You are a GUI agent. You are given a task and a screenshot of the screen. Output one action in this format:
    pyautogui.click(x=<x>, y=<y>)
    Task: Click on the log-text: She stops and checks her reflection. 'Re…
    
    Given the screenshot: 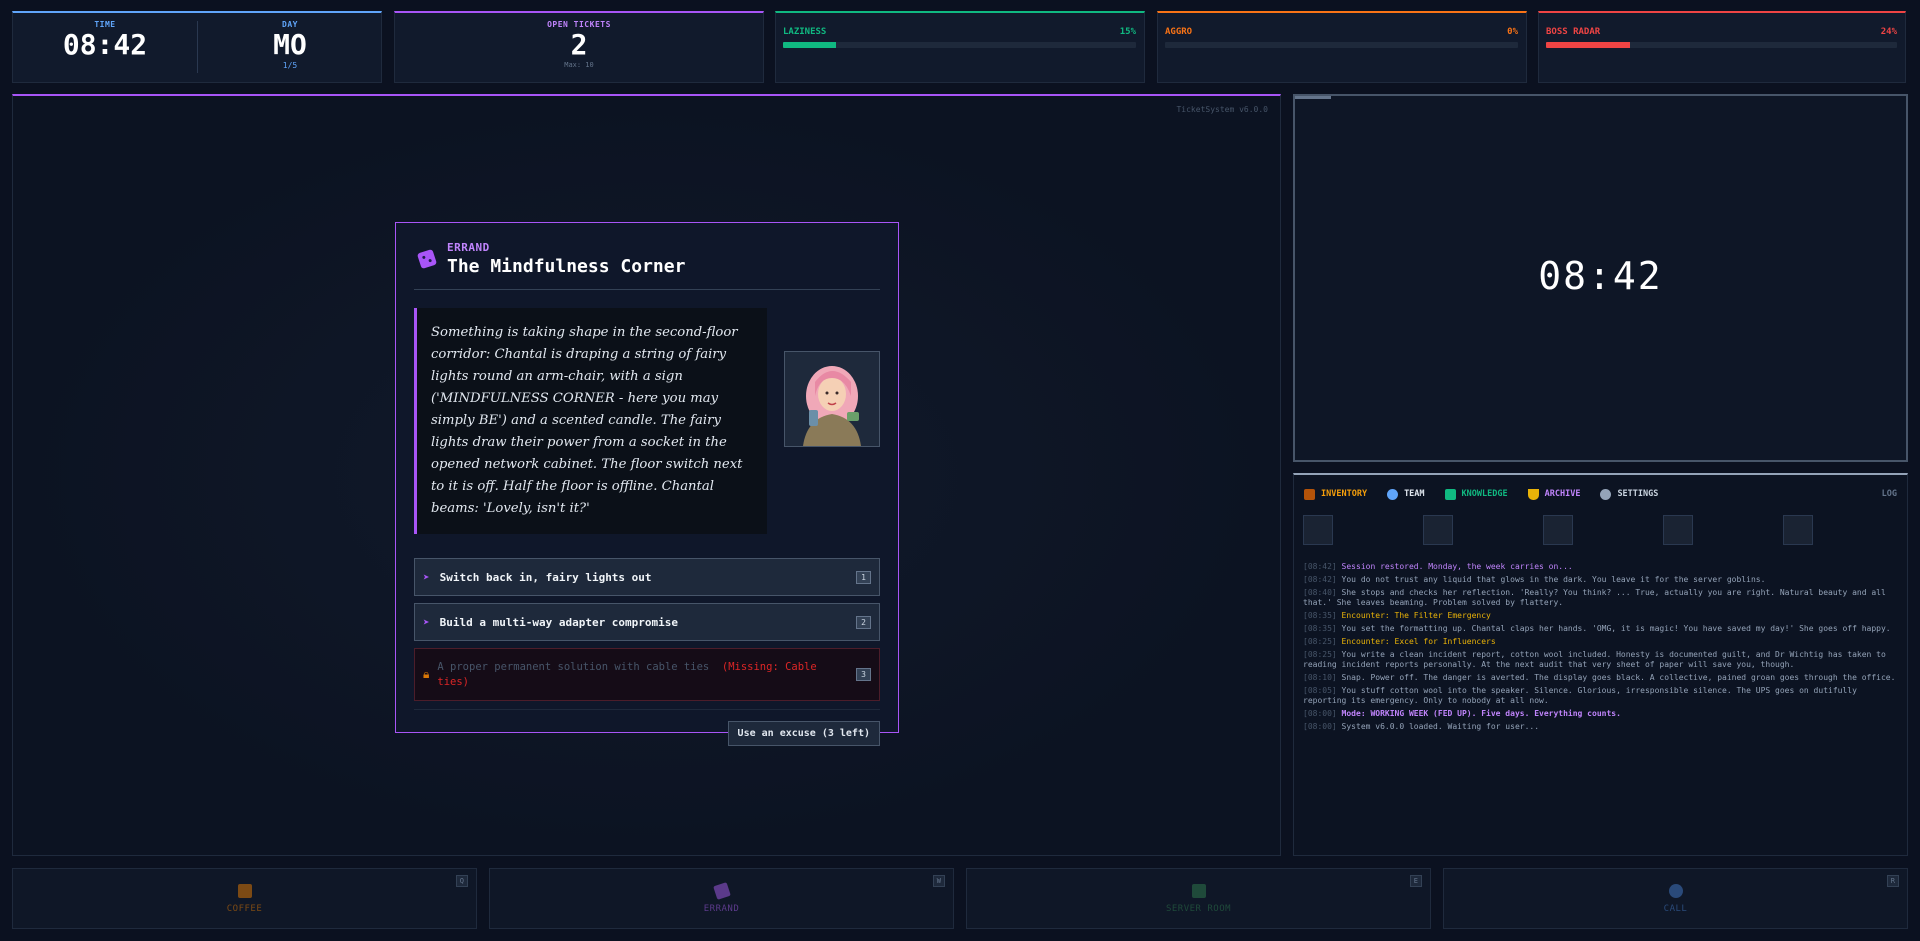 What is the action you would take?
    pyautogui.click(x=1594, y=597)
    